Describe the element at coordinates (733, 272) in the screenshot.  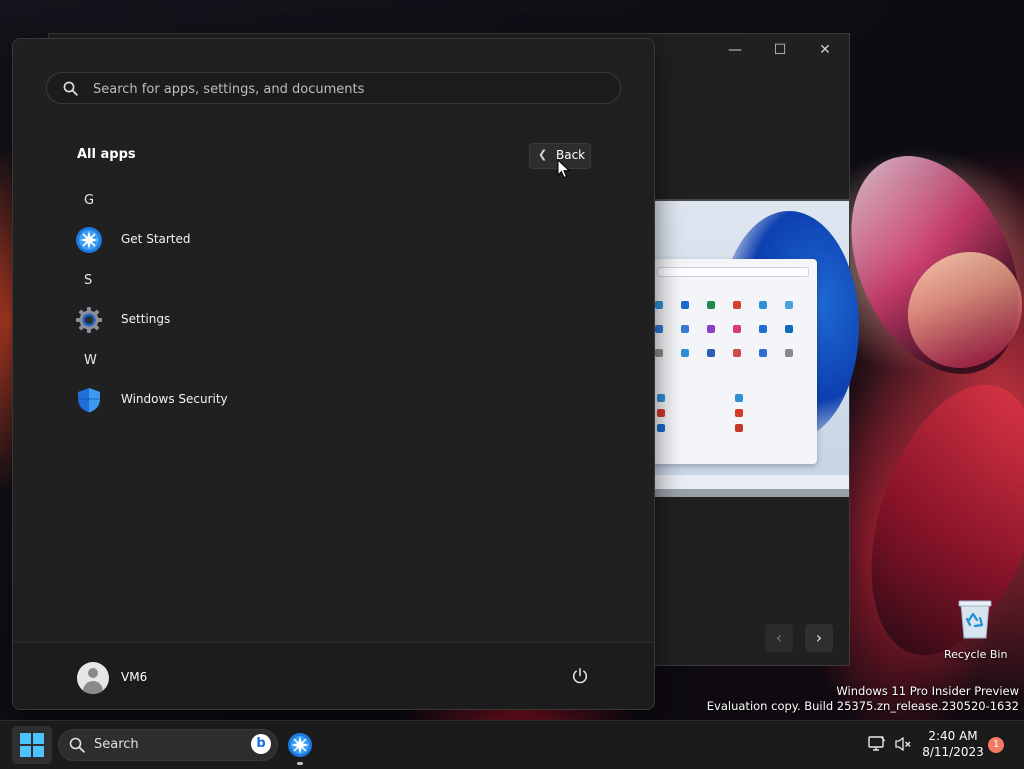
I see `mini-search-bar` at that location.